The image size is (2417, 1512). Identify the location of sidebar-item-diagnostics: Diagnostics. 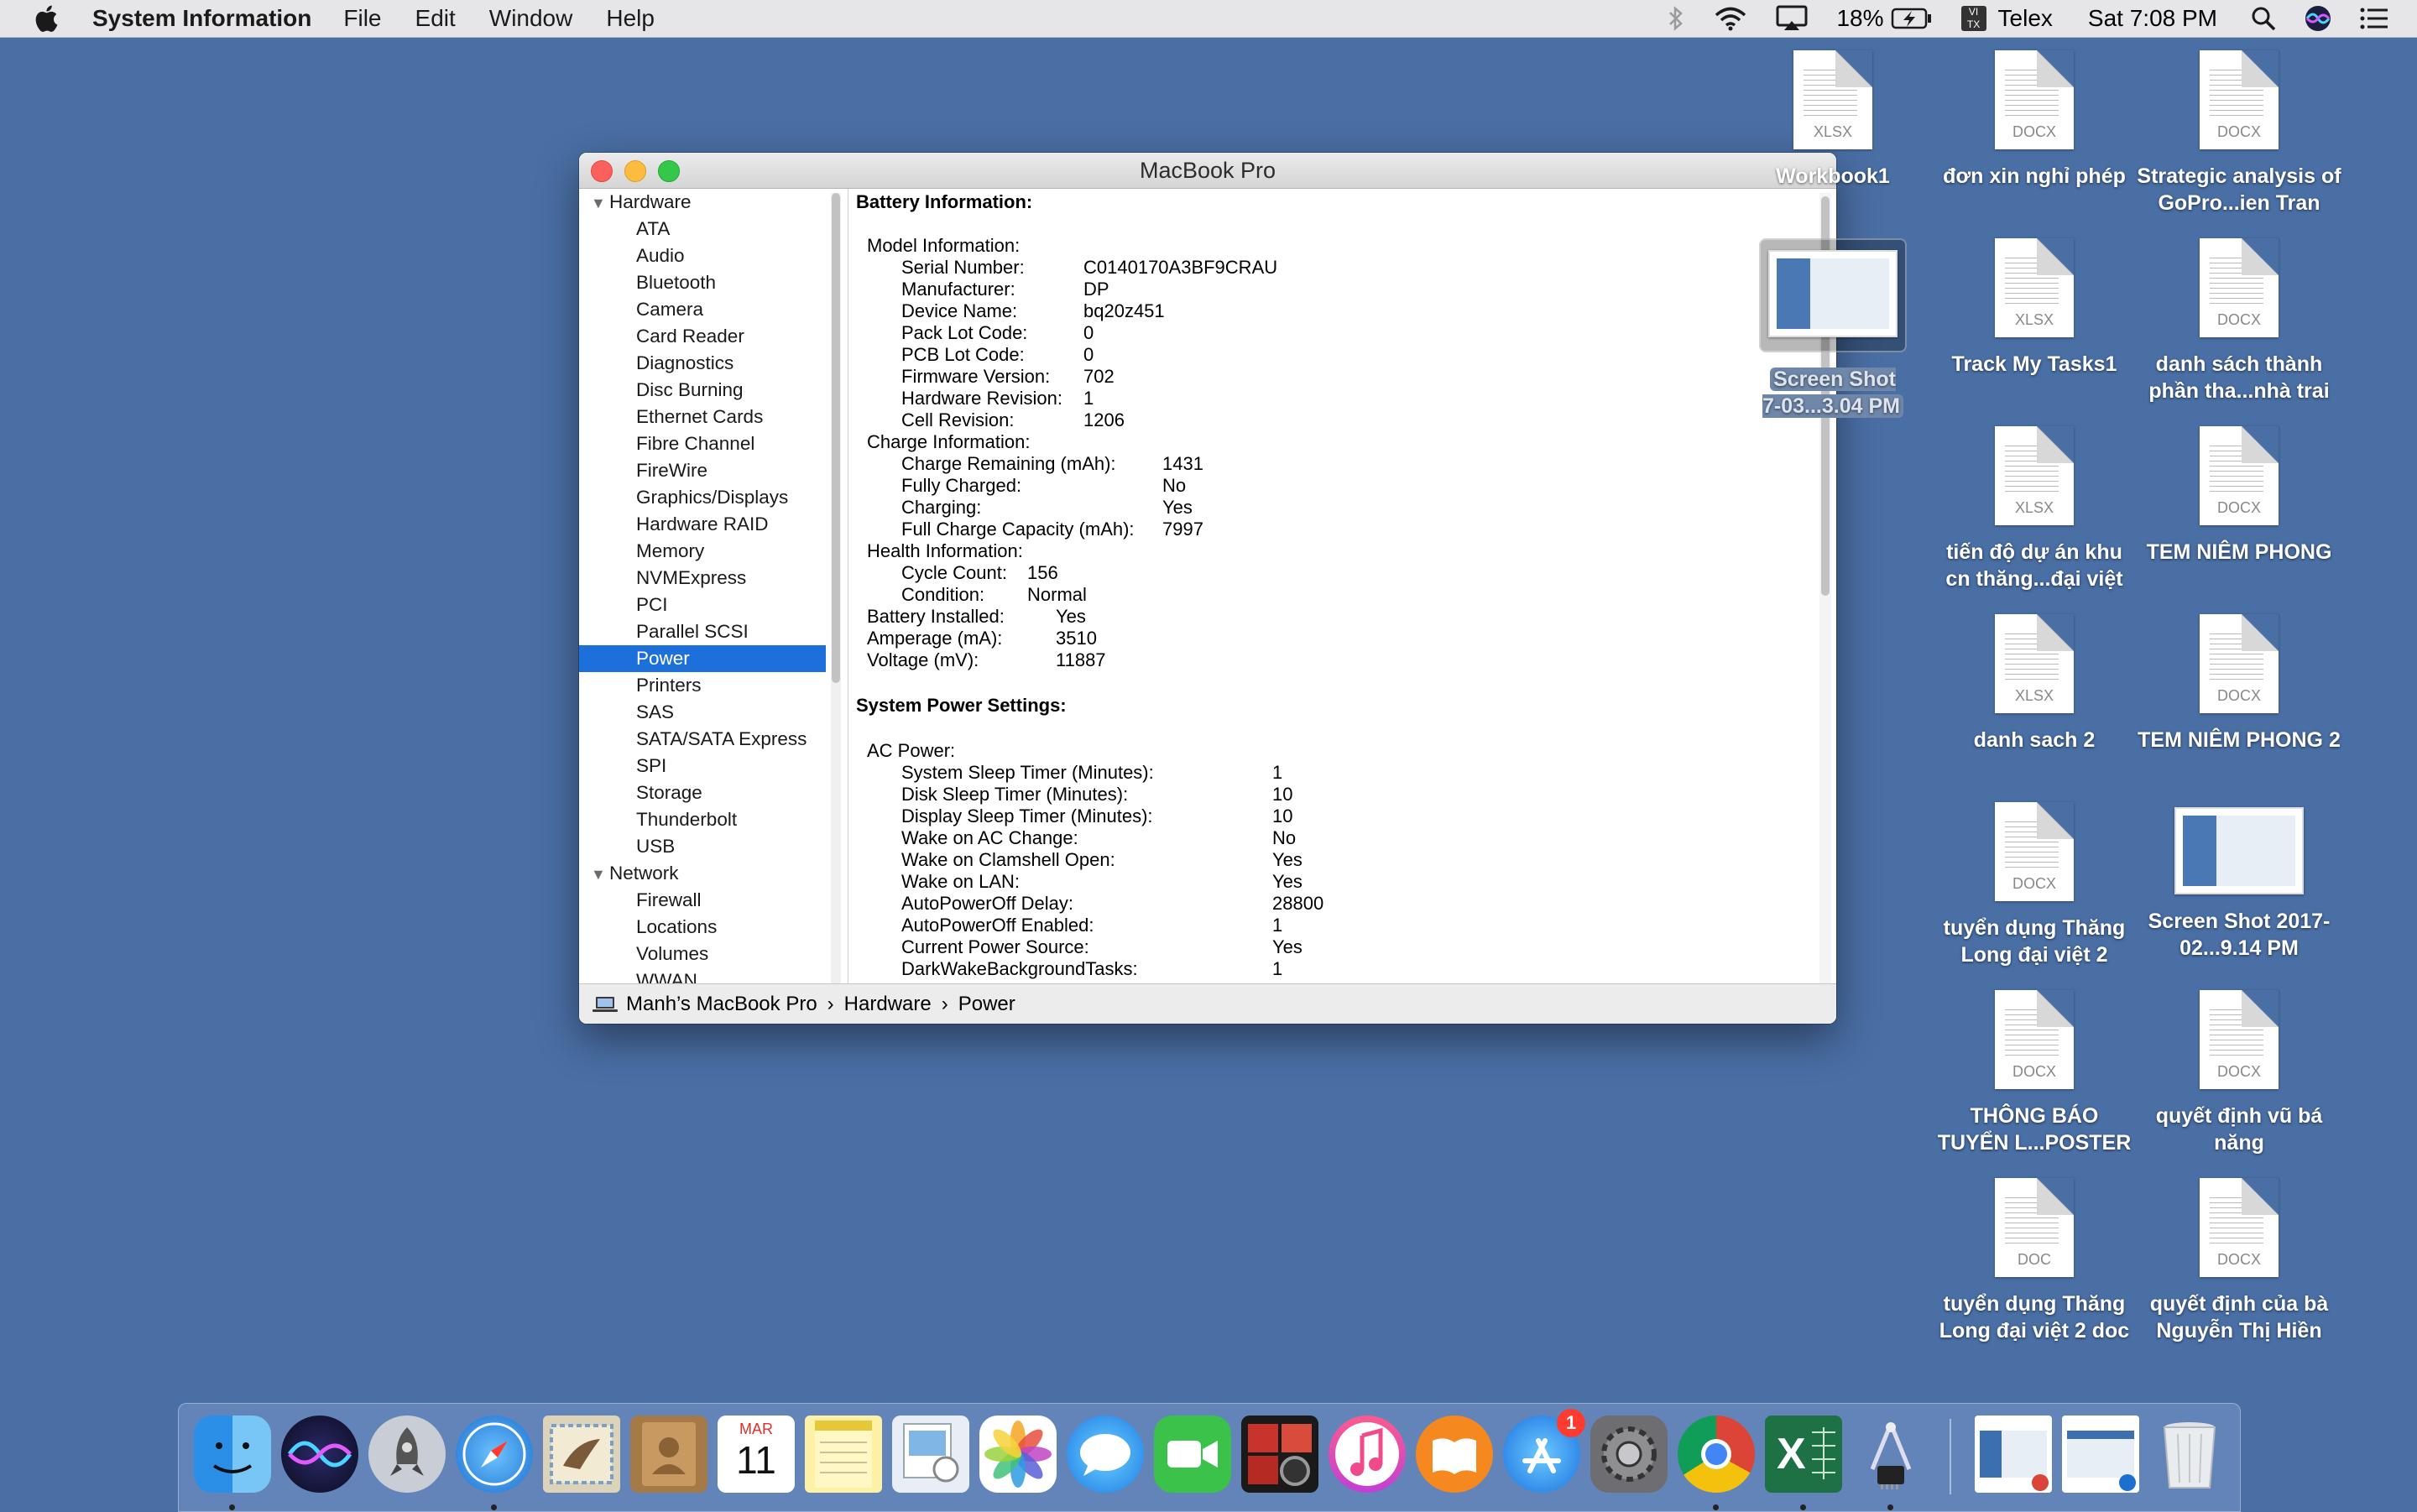
(702, 363).